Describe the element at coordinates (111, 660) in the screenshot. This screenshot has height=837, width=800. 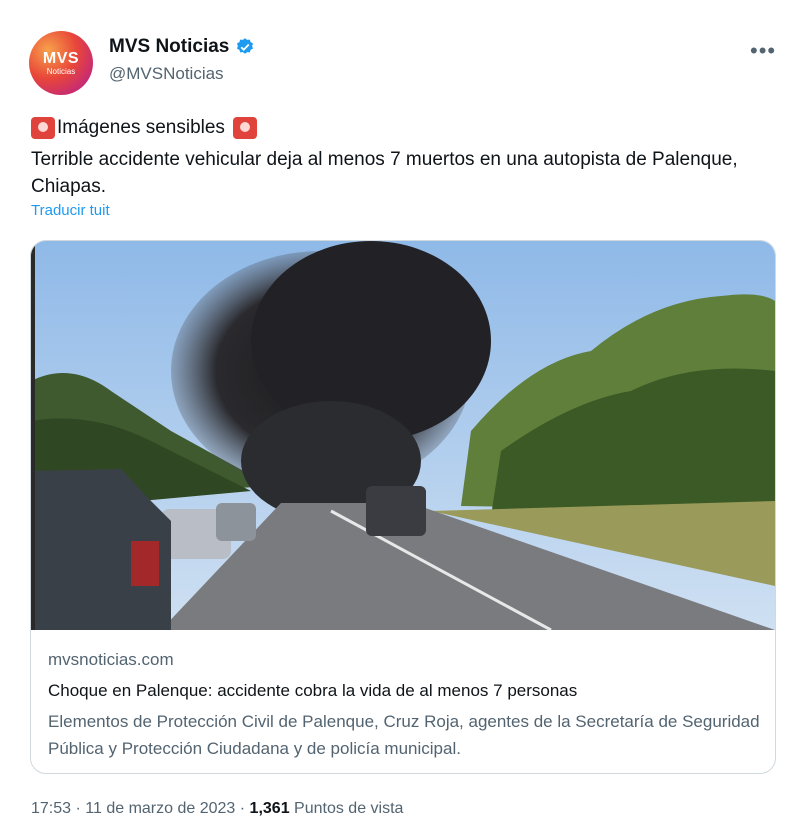
I see `card-domain: mvsnoticias.com` at that location.